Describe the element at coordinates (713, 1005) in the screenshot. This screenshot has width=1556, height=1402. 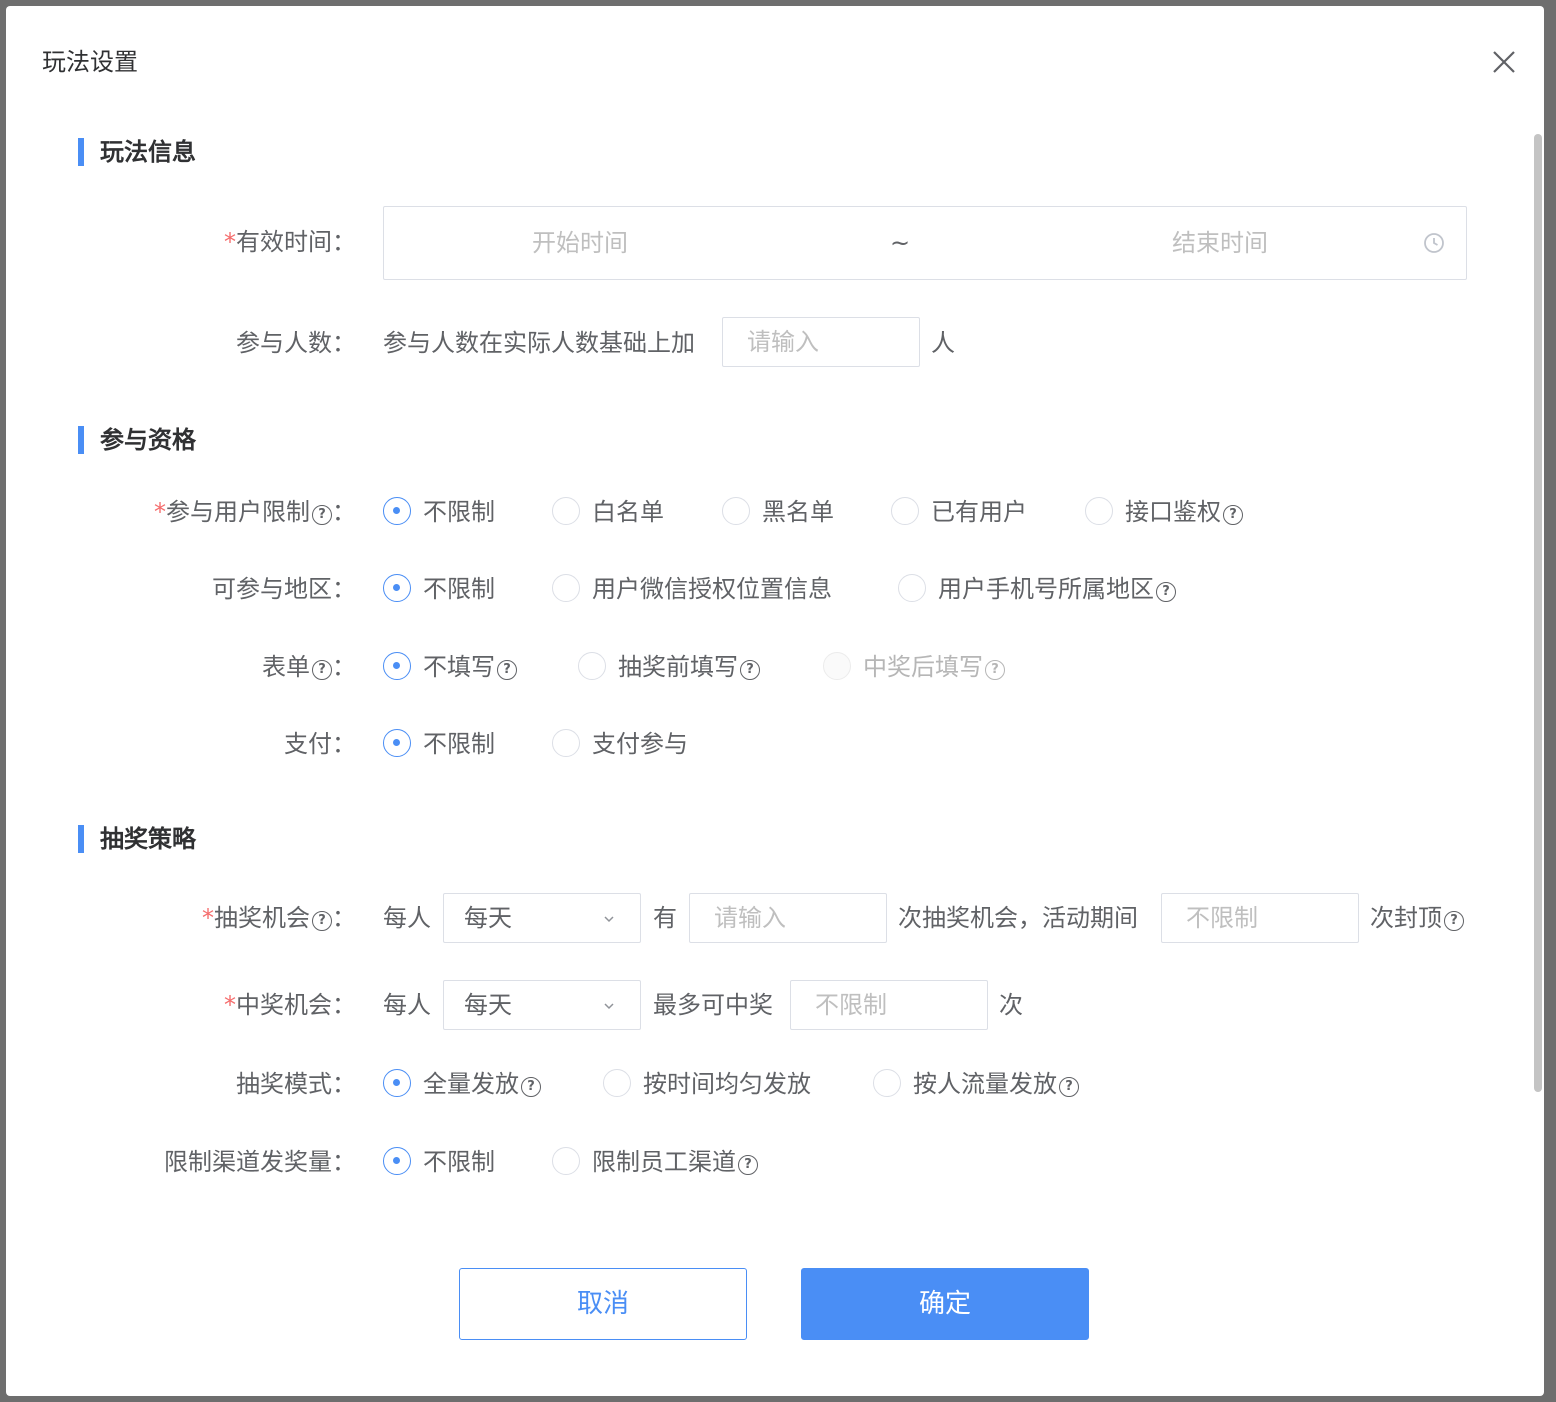
I see `win-chance-max-text: 最多可中奖` at that location.